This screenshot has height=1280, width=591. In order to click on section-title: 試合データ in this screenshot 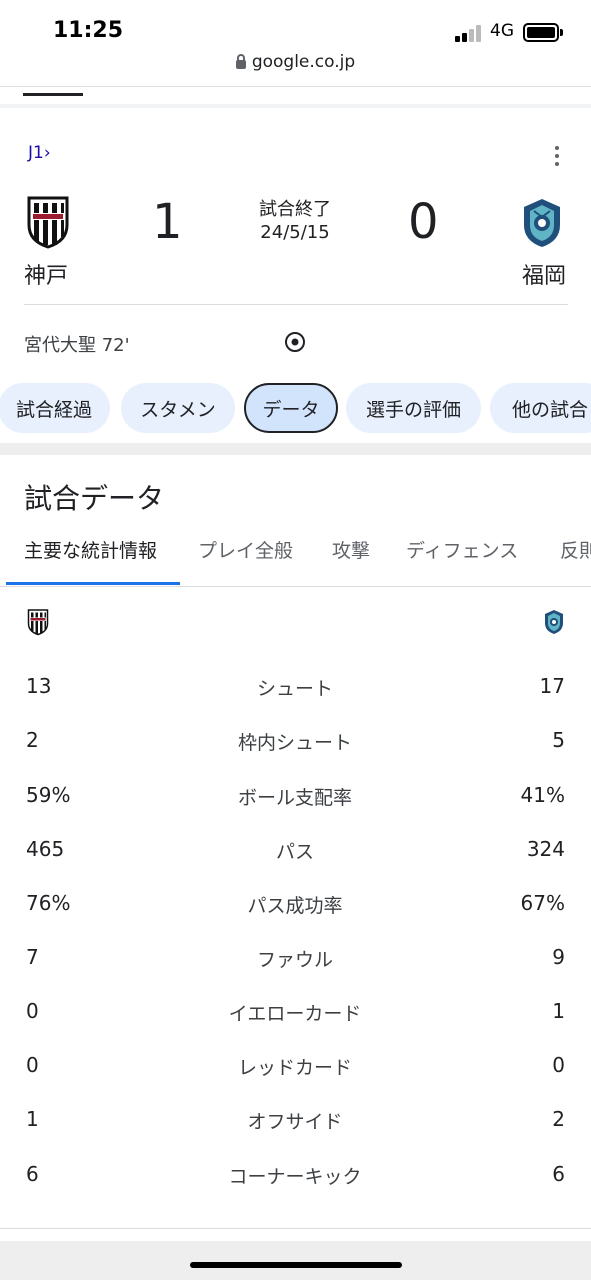, I will do `click(94, 498)`.